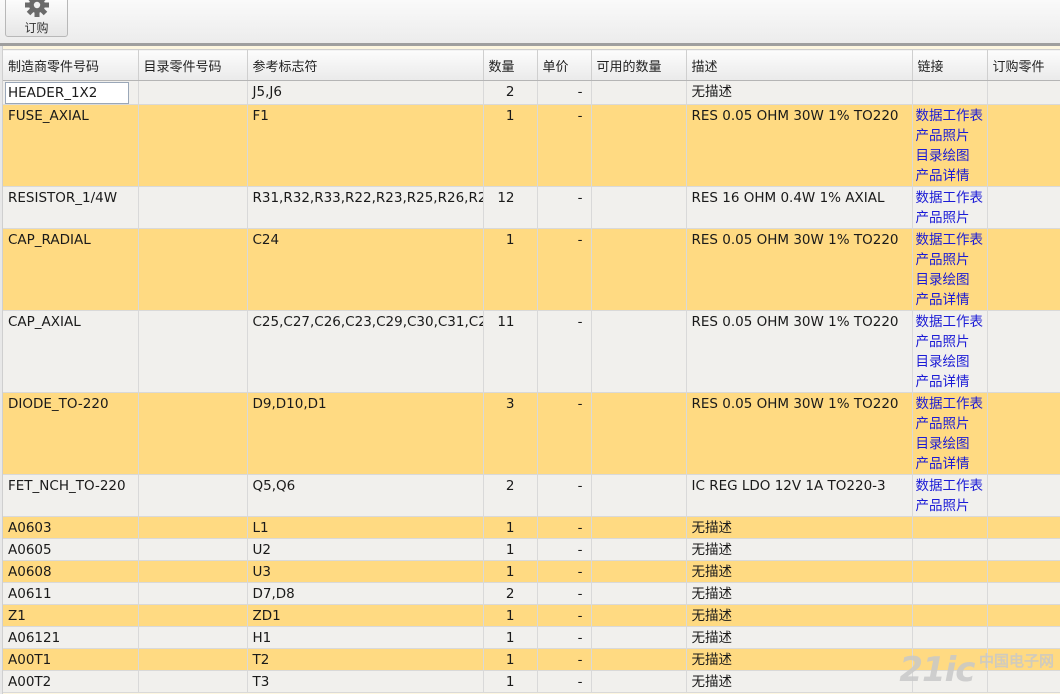 This screenshot has height=694, width=1060. Describe the element at coordinates (71, 527) in the screenshot. I see `cell-mfr-part: A0603` at that location.